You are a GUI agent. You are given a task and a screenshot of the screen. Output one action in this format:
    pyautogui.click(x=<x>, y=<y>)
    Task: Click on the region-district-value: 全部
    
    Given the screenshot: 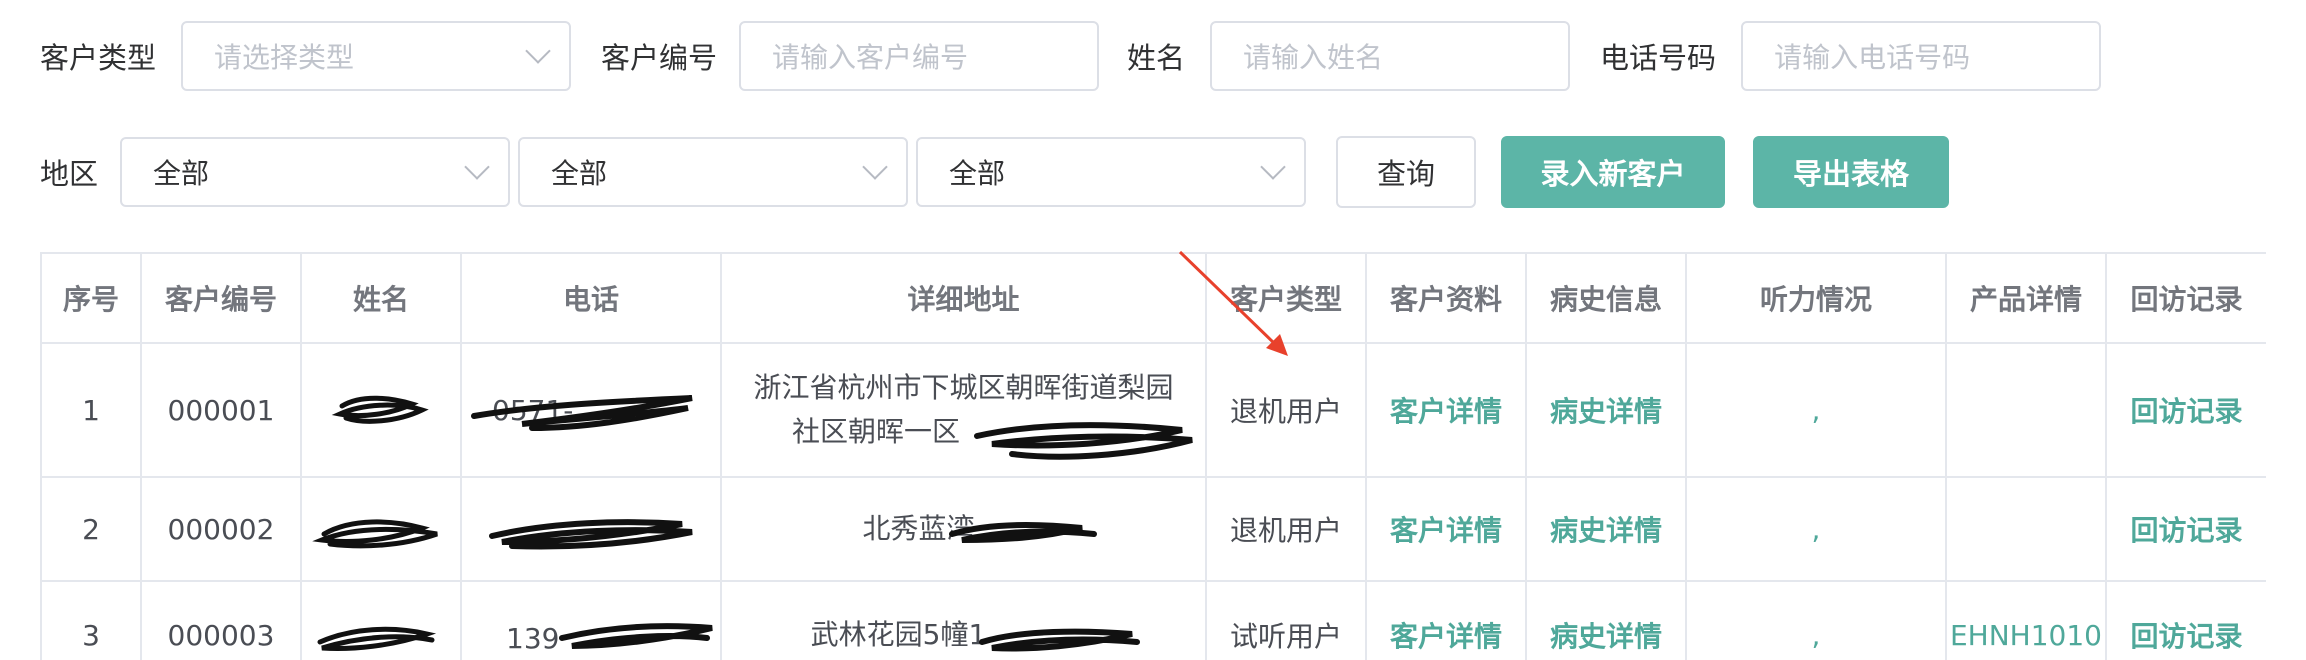 What is the action you would take?
    pyautogui.click(x=977, y=173)
    